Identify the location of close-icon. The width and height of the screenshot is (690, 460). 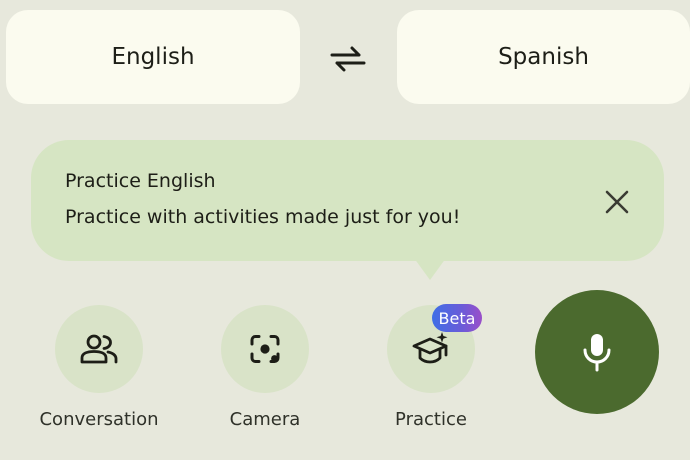
(617, 202).